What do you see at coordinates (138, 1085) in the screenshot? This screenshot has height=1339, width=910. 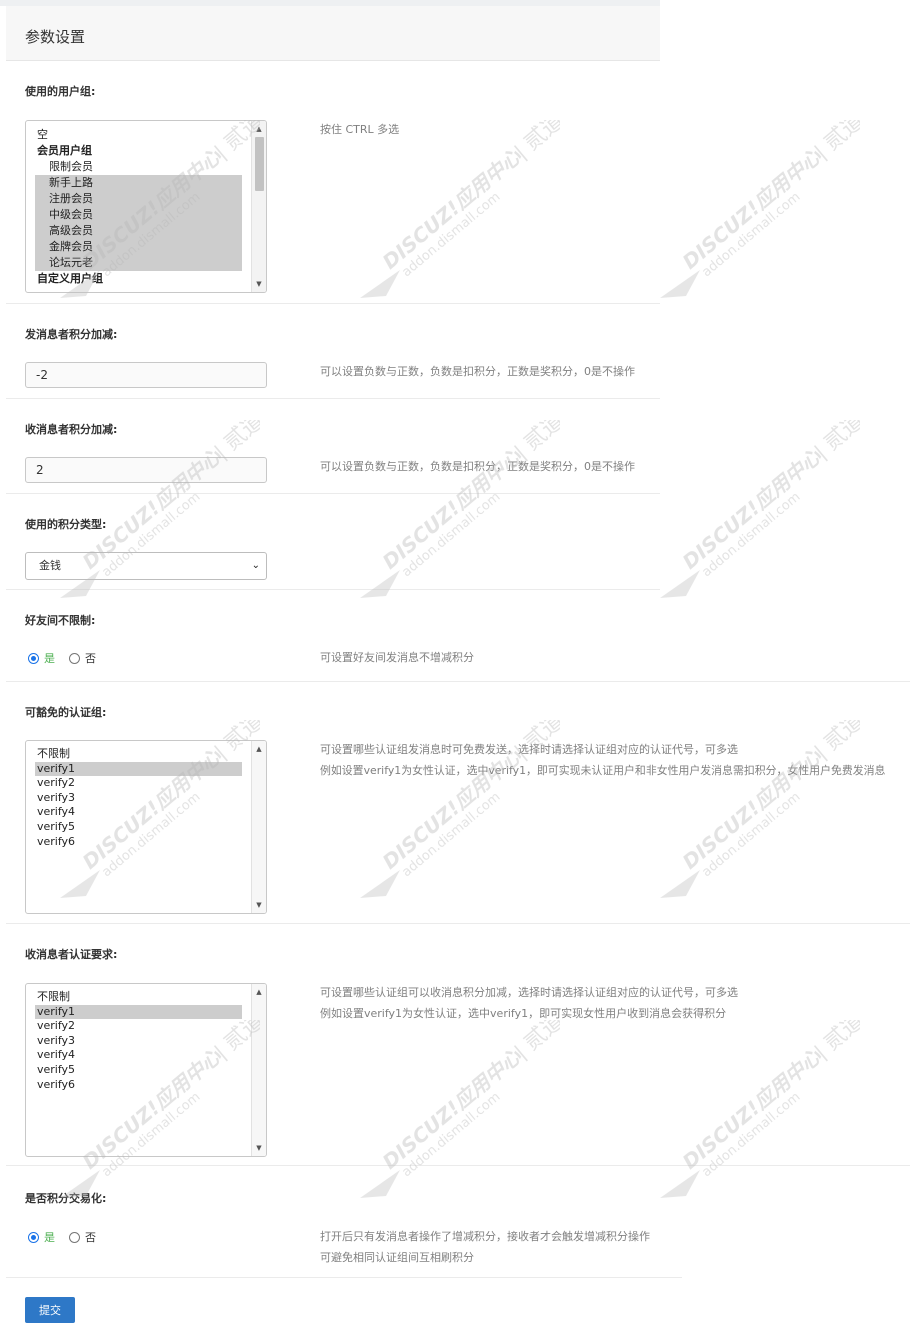 I see `receiver-verify-option: verify6` at bounding box center [138, 1085].